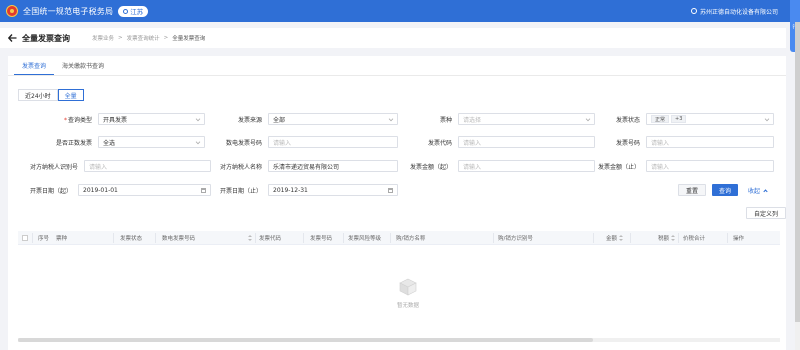  Describe the element at coordinates (710, 166) in the screenshot. I see `amount-to-input: 请输入` at that location.